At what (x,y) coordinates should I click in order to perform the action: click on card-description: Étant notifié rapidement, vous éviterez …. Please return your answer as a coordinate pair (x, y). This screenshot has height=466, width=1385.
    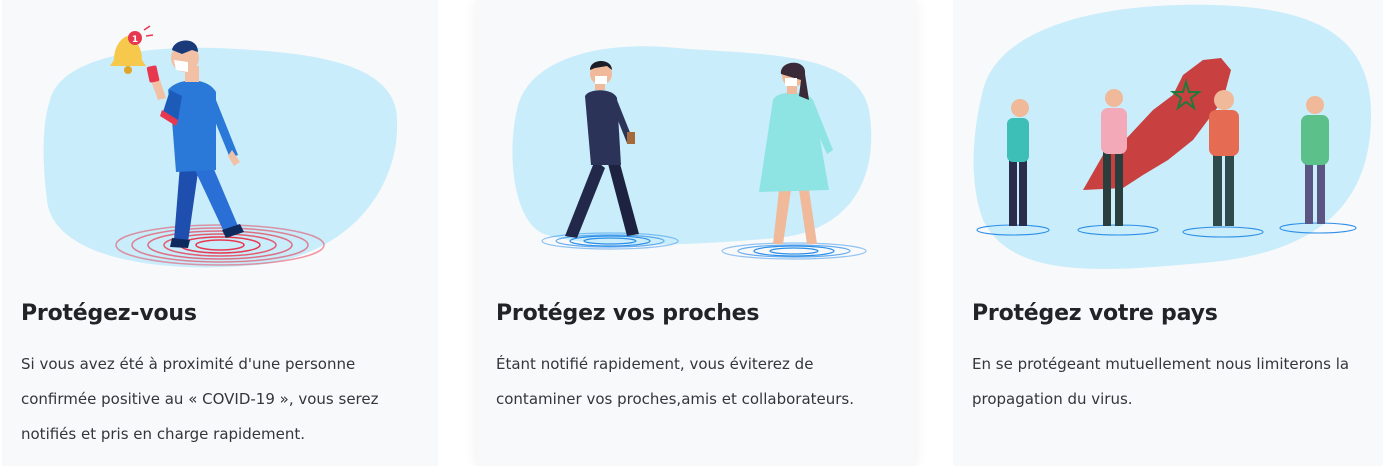
    Looking at the image, I should click on (675, 381).